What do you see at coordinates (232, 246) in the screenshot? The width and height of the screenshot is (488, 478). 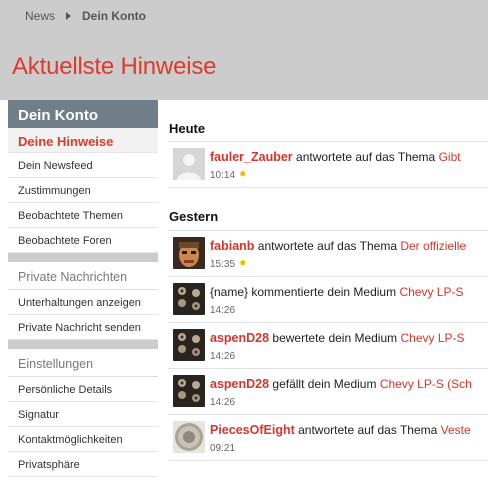 I see `notification-user-link: fabianb` at bounding box center [232, 246].